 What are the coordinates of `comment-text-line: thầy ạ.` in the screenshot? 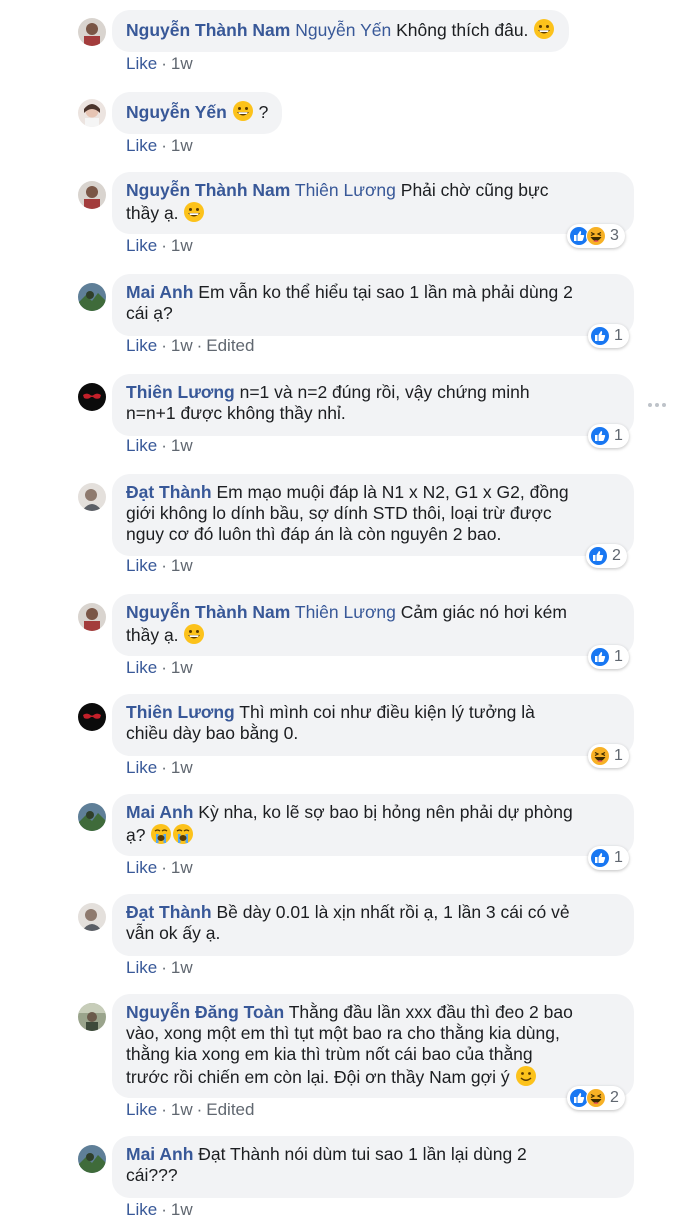 It's located at (152, 635).